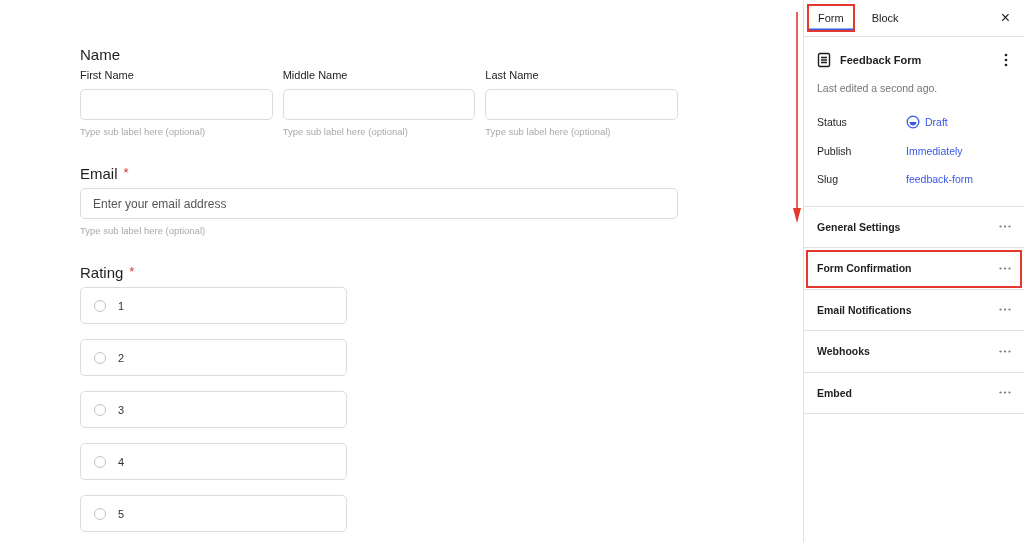 The width and height of the screenshot is (1024, 542). Describe the element at coordinates (100, 54) in the screenshot. I see `field-label: Name` at that location.